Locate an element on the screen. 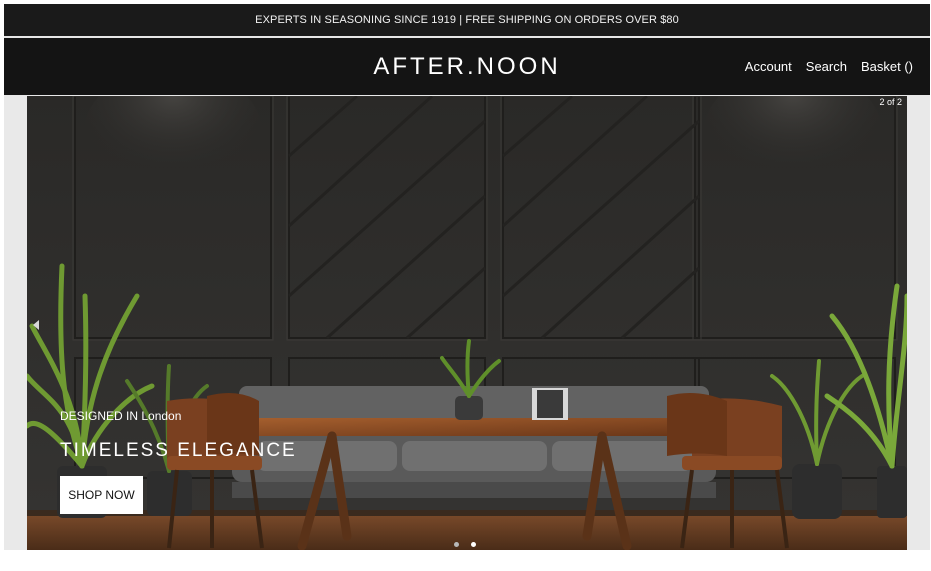 Image resolution: width=931 pixels, height=571 pixels. previous-slide-icon is located at coordinates (36, 325).